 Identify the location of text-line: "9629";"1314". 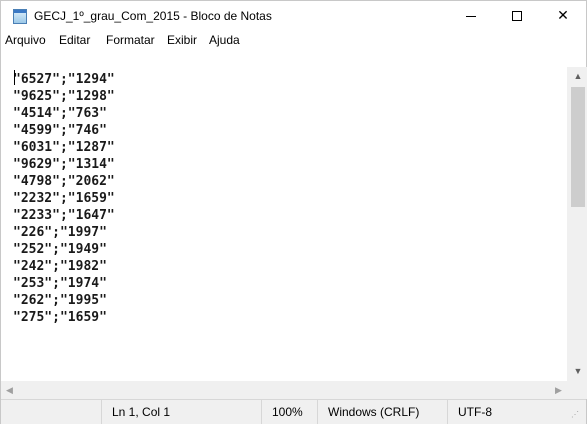
(64, 164).